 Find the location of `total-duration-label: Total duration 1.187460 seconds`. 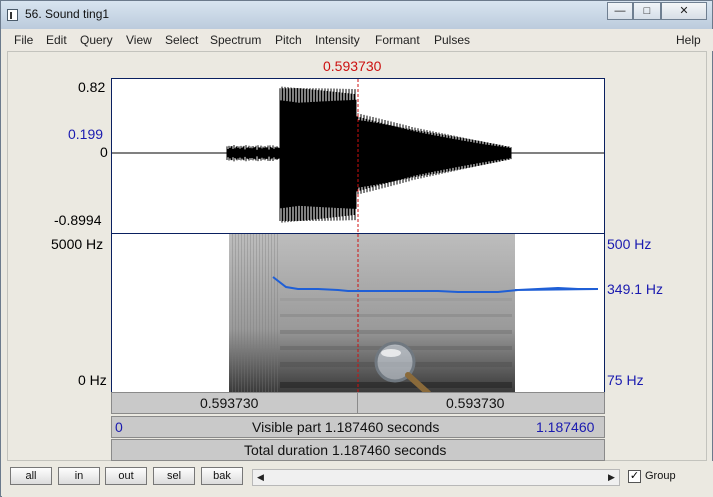

total-duration-label: Total duration 1.187460 seconds is located at coordinates (345, 450).